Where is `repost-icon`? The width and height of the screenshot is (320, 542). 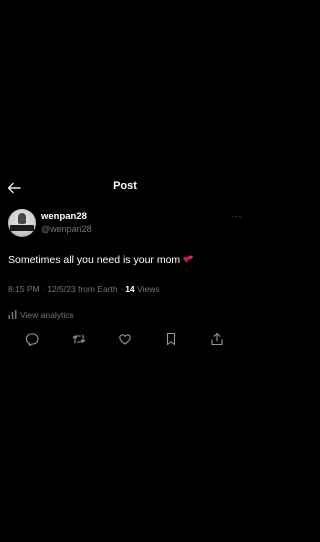
repost-icon is located at coordinates (79, 339).